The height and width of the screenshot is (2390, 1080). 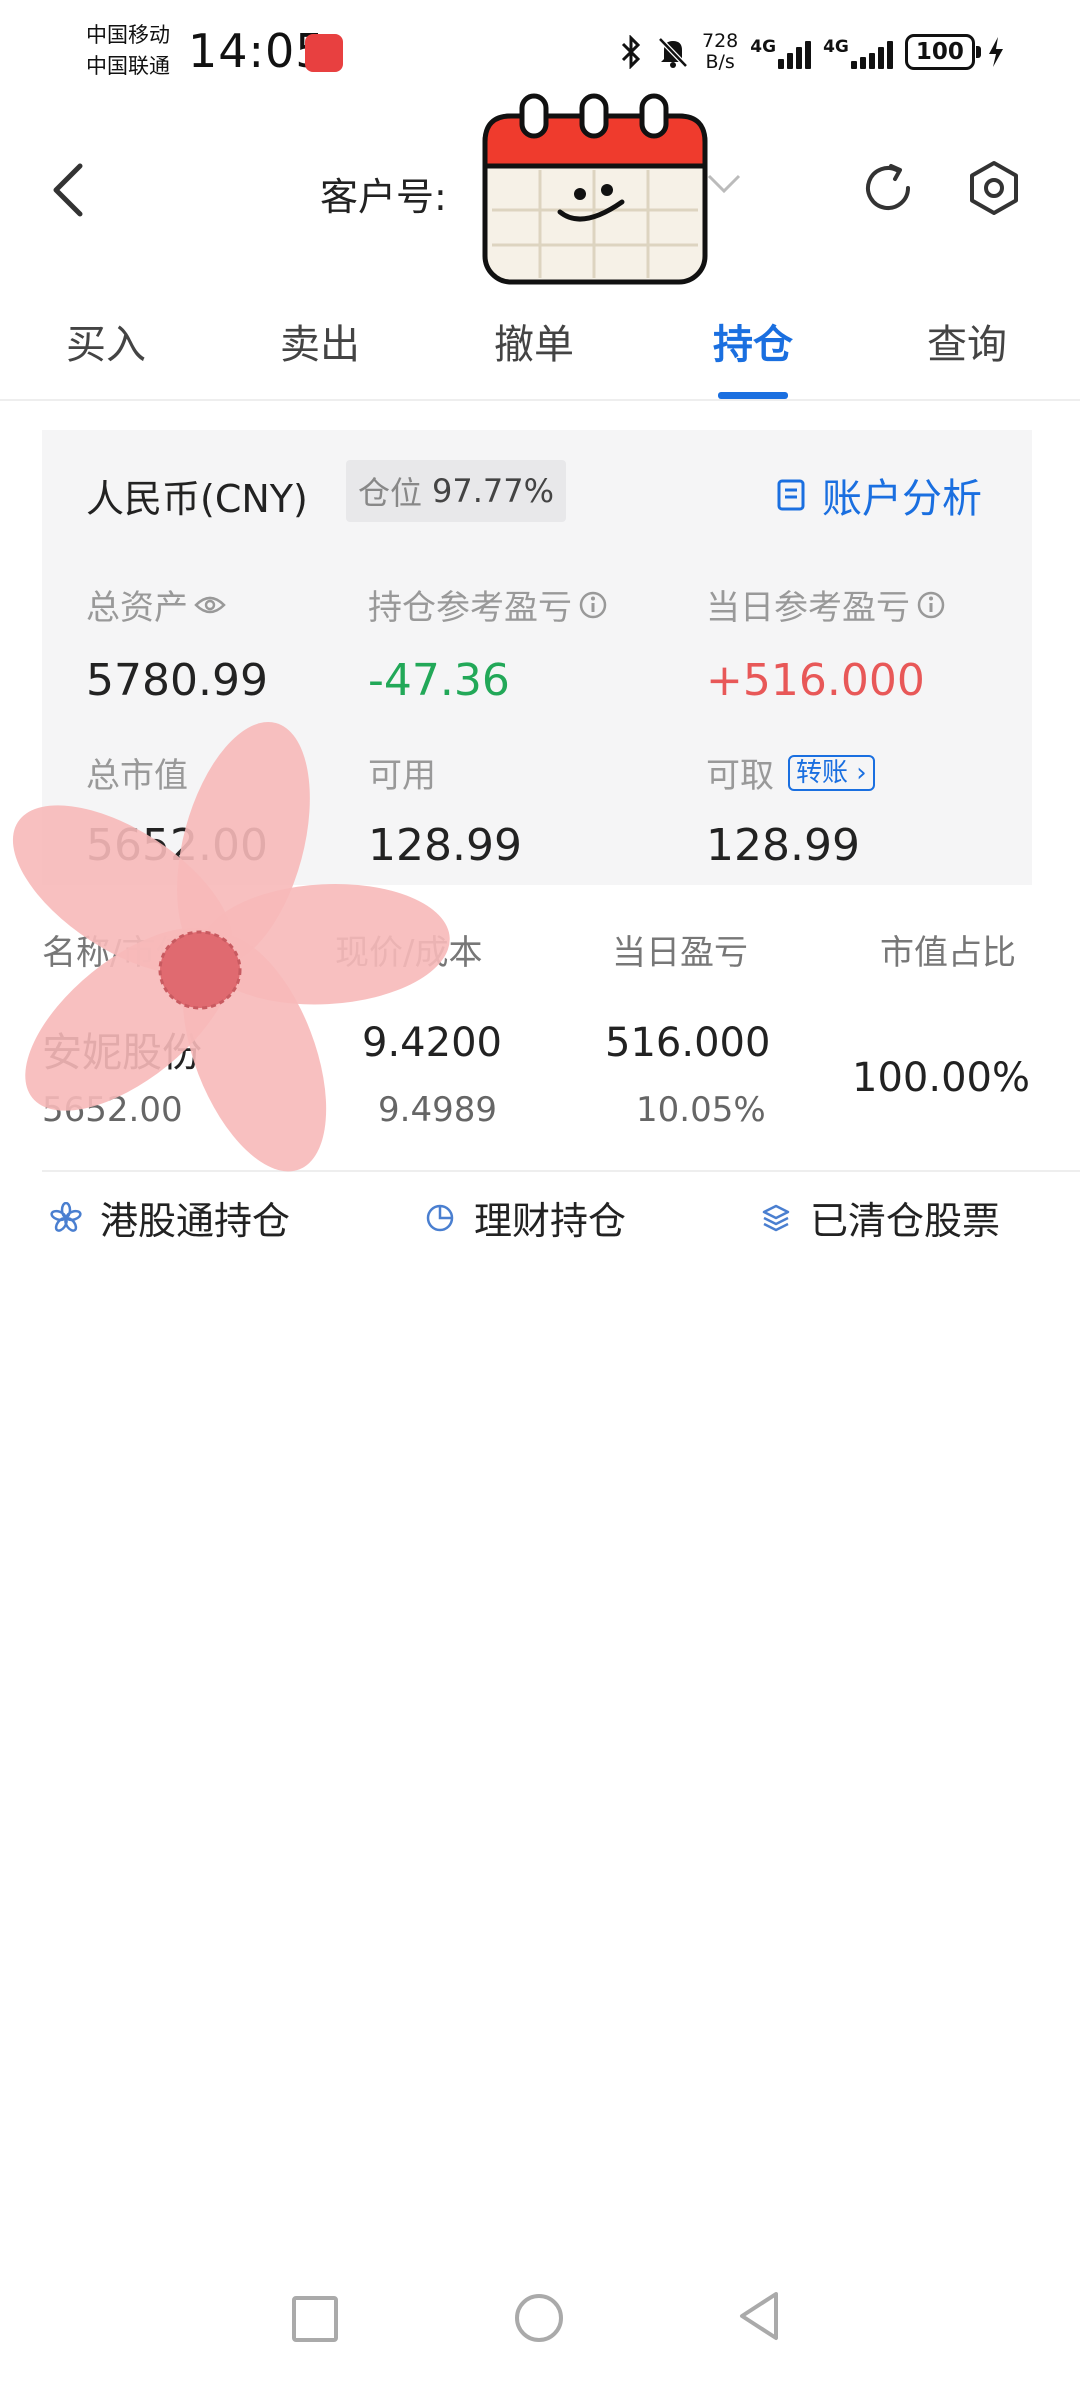 I want to click on signal-2: 4G, so click(x=858, y=52).